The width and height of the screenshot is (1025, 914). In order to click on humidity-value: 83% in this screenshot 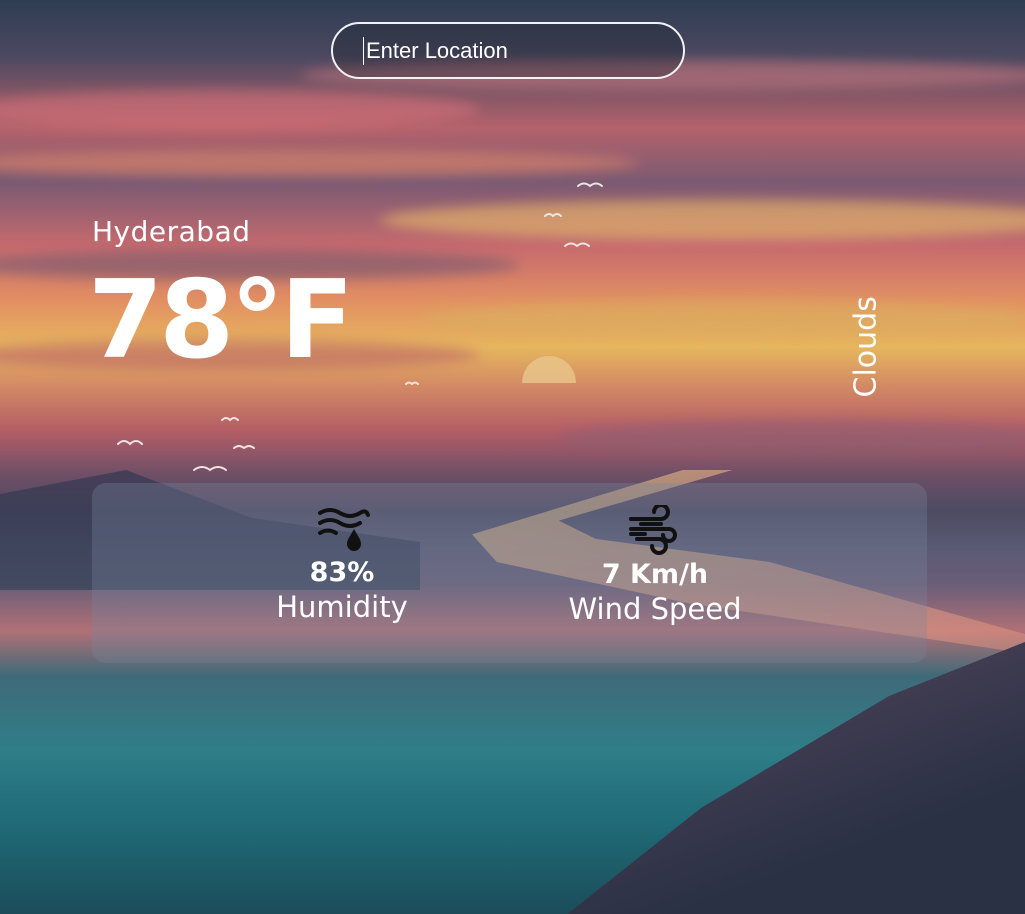, I will do `click(342, 572)`.